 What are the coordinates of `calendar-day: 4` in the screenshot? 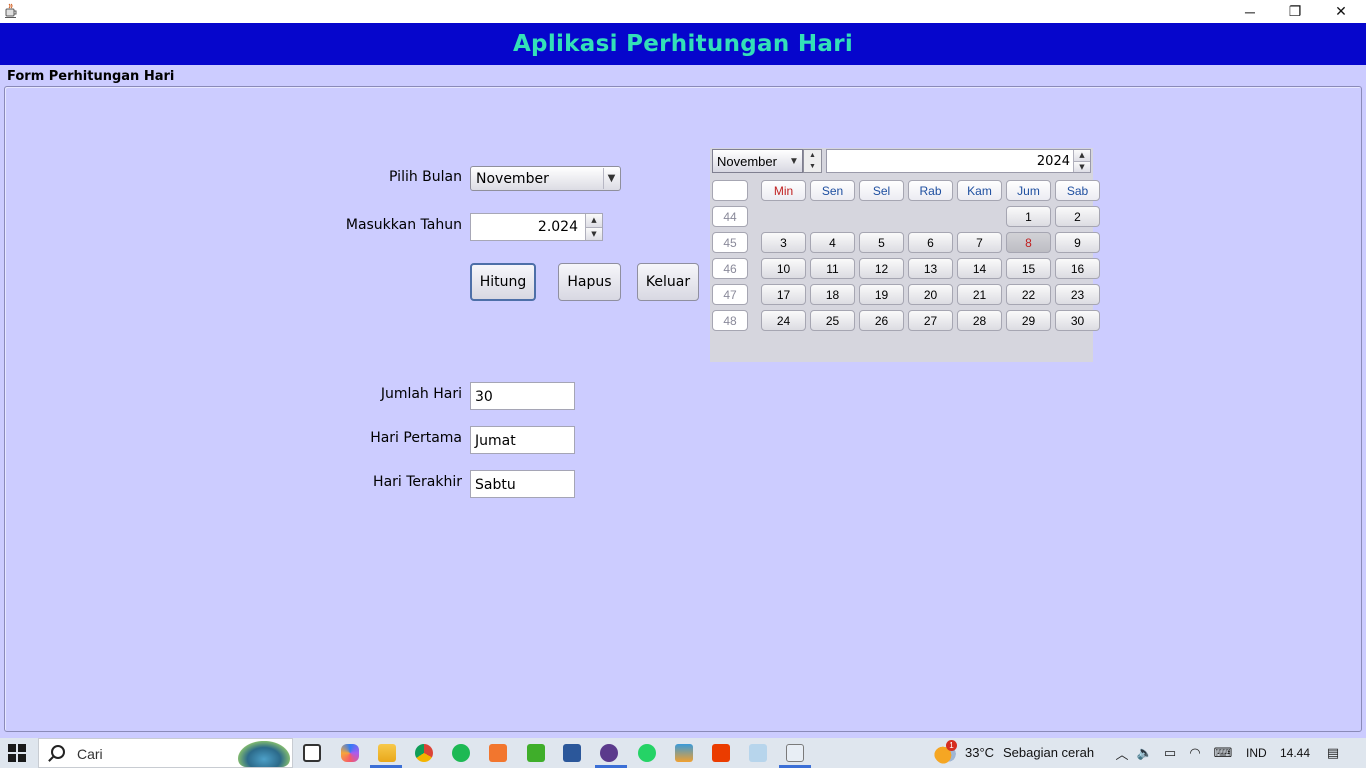 It's located at (832, 242).